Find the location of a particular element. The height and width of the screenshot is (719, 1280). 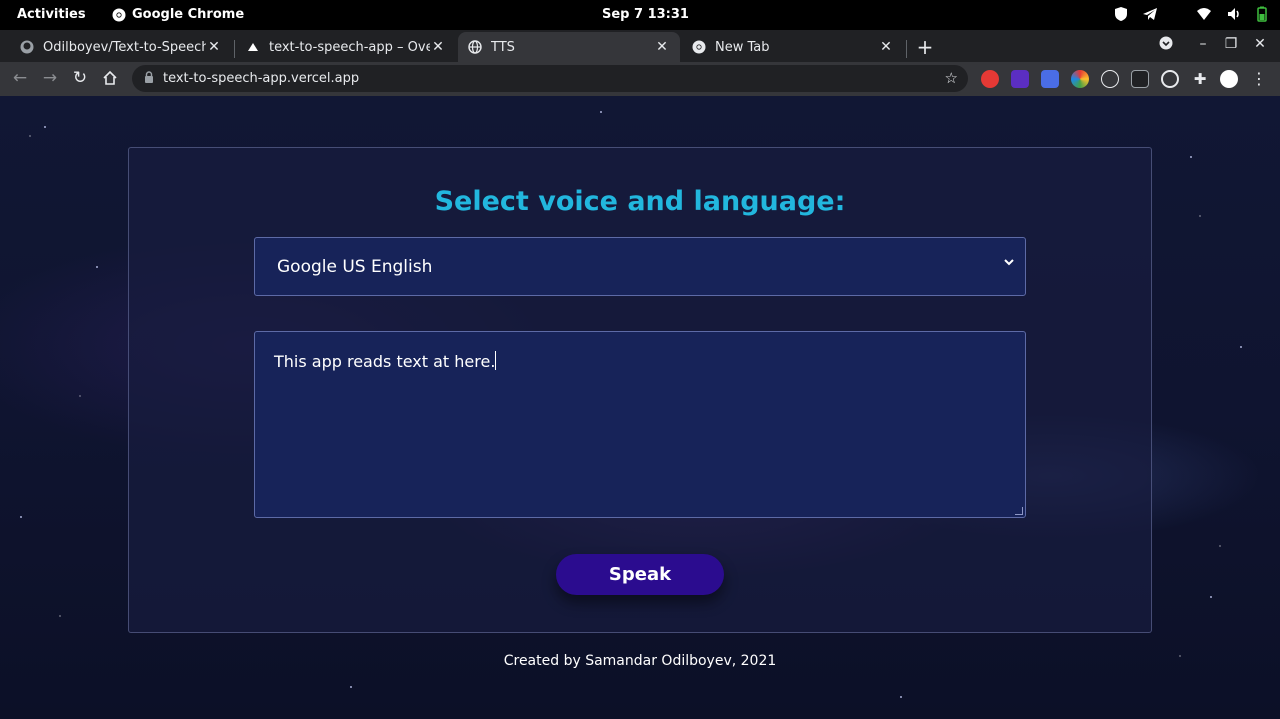

tab-title: Odilboyev/Text-to-Speech is located at coordinates (124, 47).